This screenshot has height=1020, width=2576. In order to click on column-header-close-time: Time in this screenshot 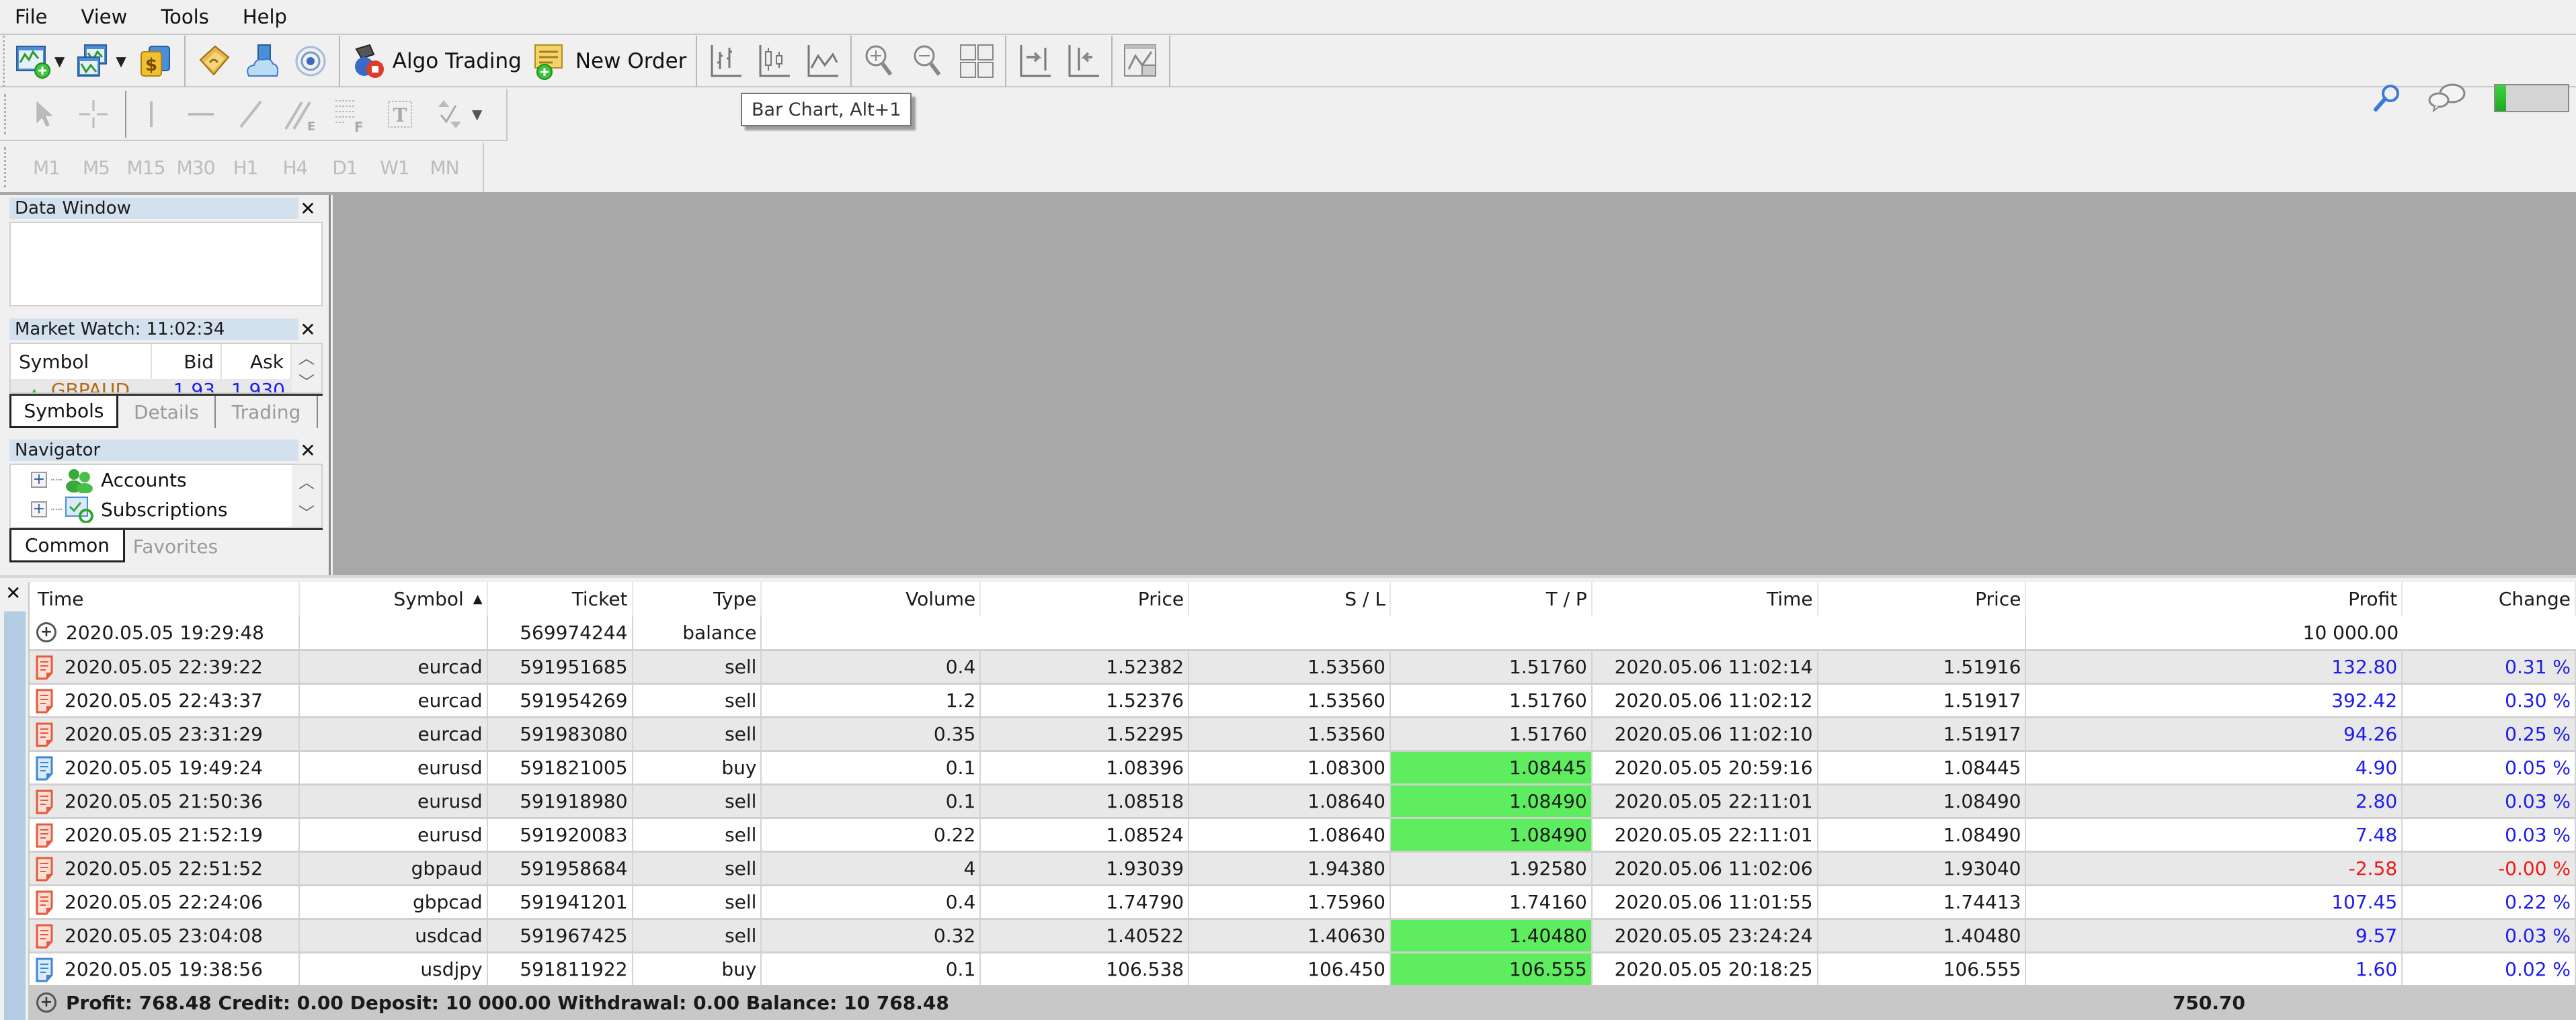, I will do `click(1705, 598)`.